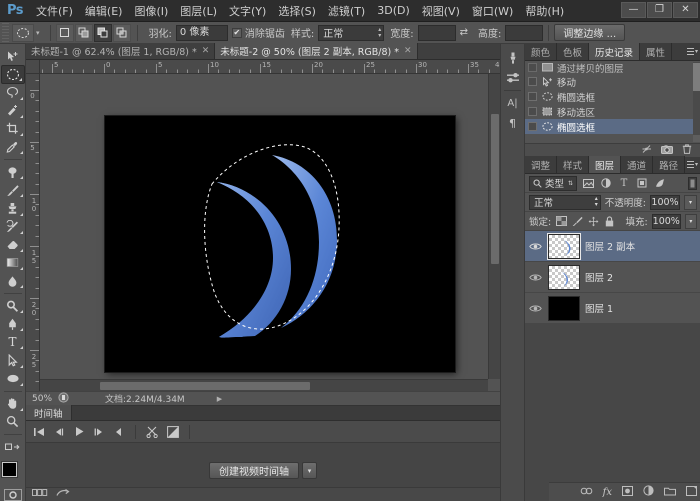 The height and width of the screenshot is (501, 700). I want to click on layer-row-2: 图层 1, so click(612, 308).